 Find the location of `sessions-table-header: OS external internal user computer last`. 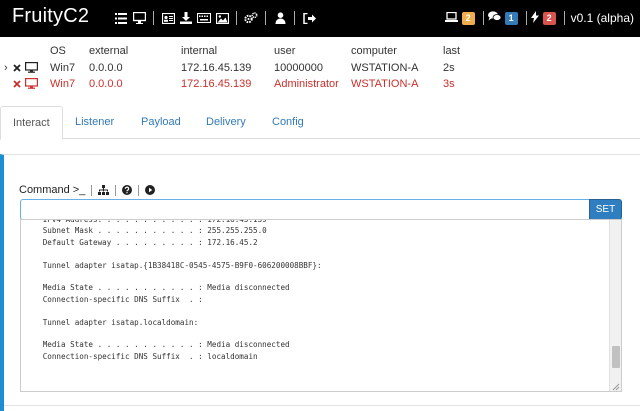

sessions-table-header: OS external internal user computer last is located at coordinates (320, 51).